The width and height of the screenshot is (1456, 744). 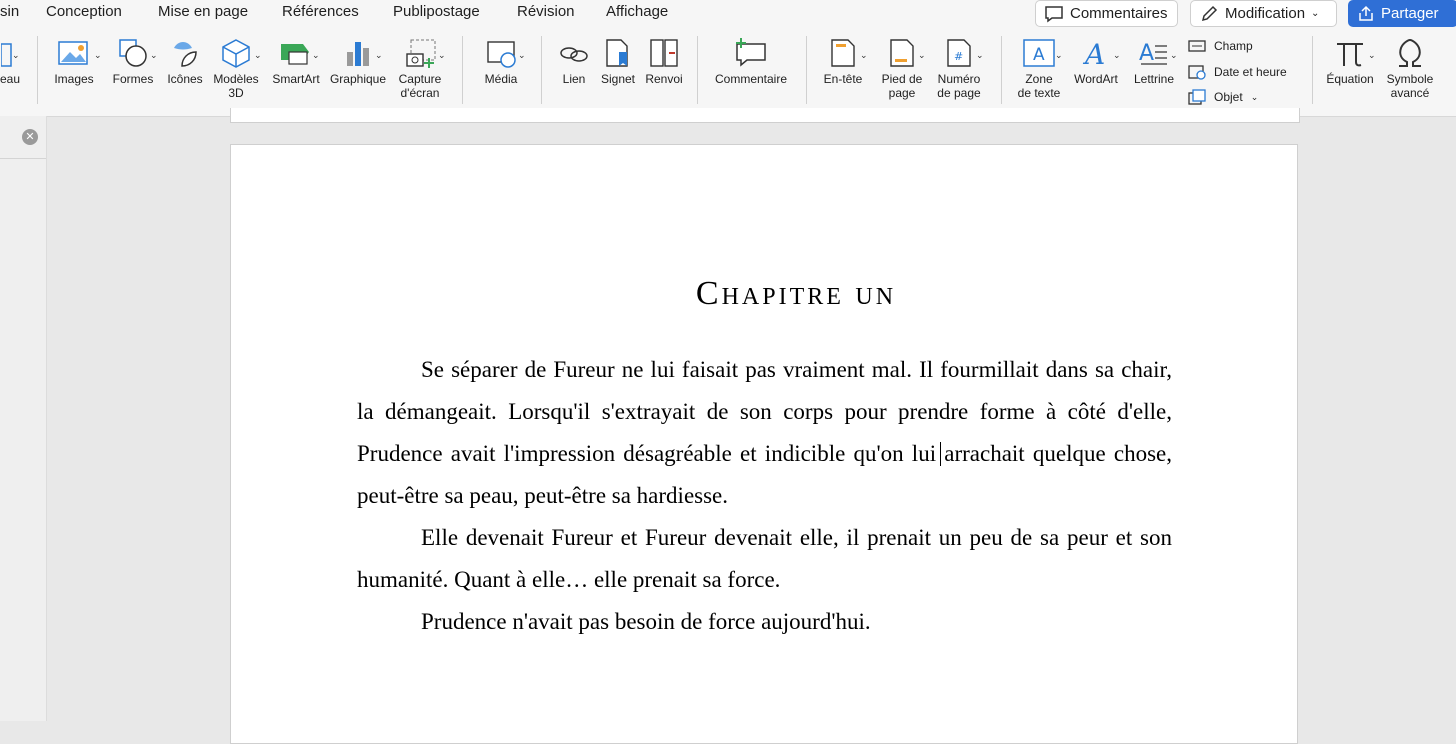 What do you see at coordinates (617, 53) in the screenshot?
I see `bookmark-icon` at bounding box center [617, 53].